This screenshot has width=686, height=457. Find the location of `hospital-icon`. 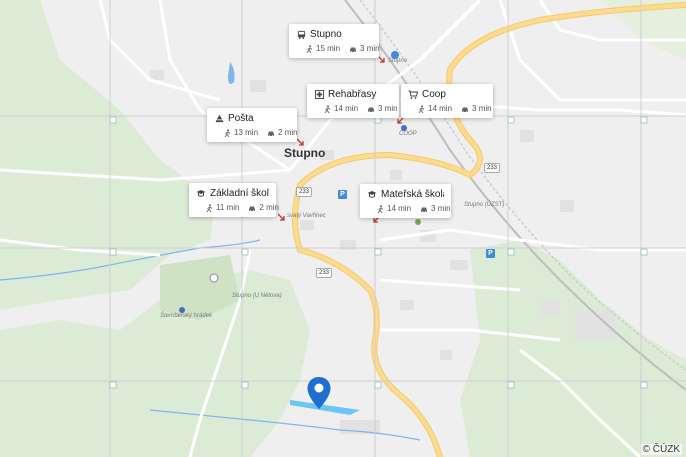

hospital-icon is located at coordinates (319, 95).